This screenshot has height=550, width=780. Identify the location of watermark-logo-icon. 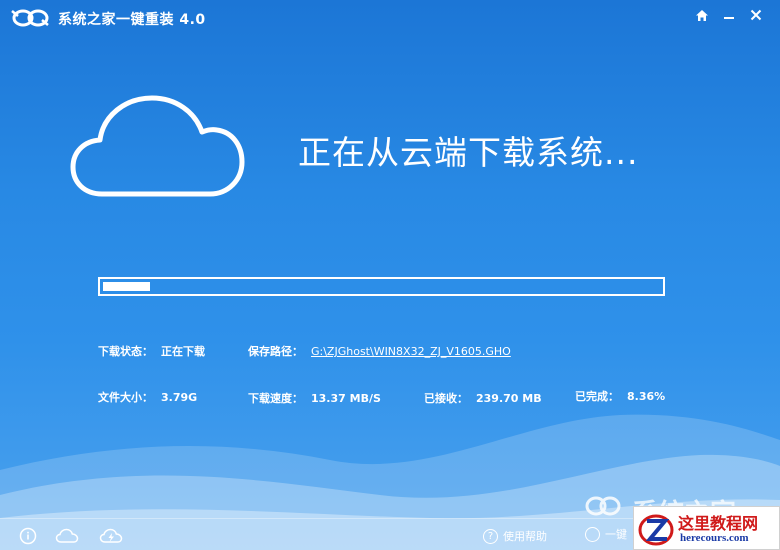
(656, 530).